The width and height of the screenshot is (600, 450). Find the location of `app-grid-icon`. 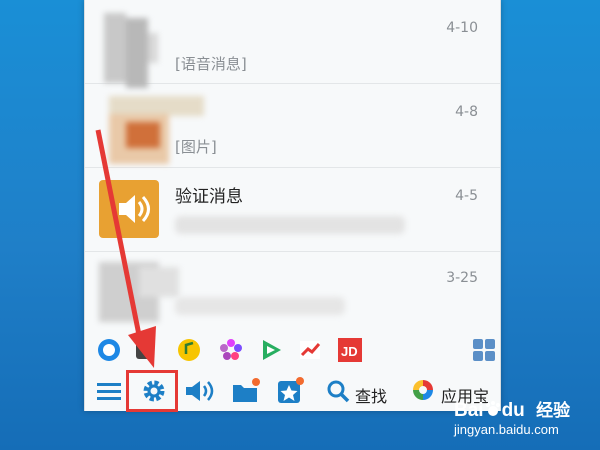

app-grid-icon is located at coordinates (484, 350).